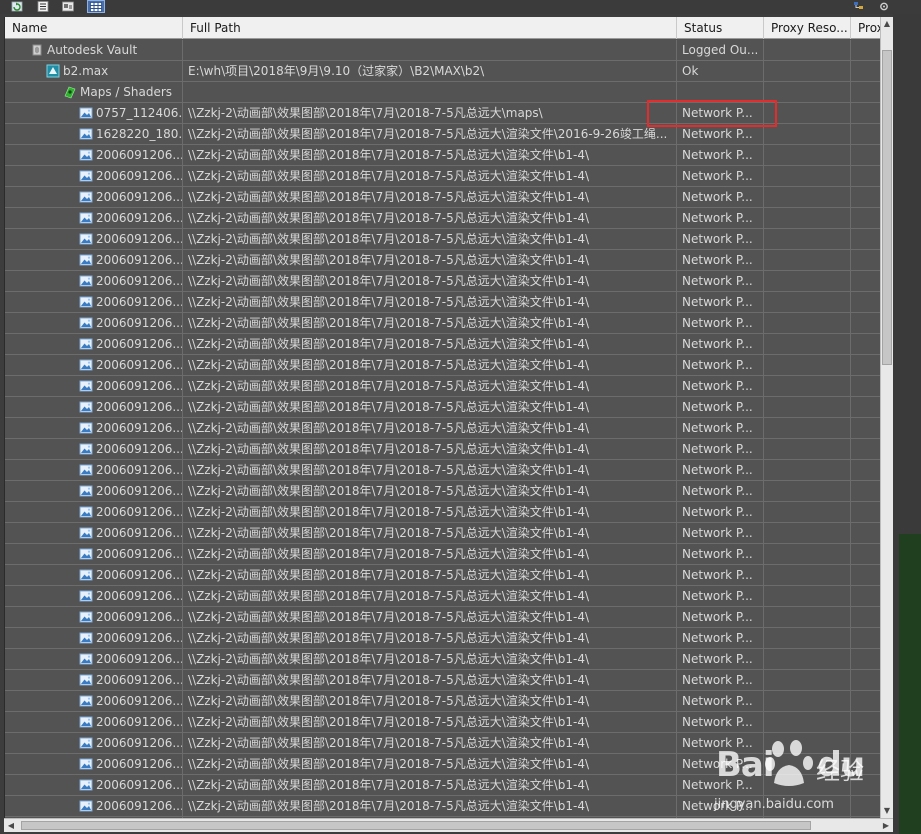 Image resolution: width=921 pixels, height=834 pixels. What do you see at coordinates (43, 6) in the screenshot?
I see `list-icon` at bounding box center [43, 6].